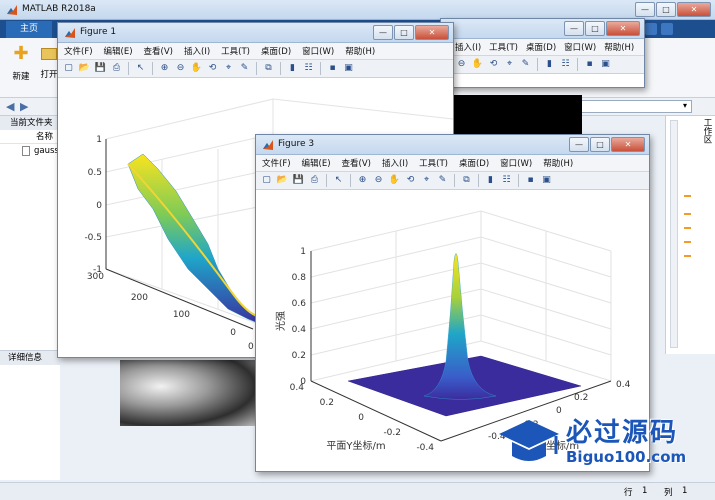  Describe the element at coordinates (29, 137) in the screenshot. I see `name-column-header: 名称` at that location.